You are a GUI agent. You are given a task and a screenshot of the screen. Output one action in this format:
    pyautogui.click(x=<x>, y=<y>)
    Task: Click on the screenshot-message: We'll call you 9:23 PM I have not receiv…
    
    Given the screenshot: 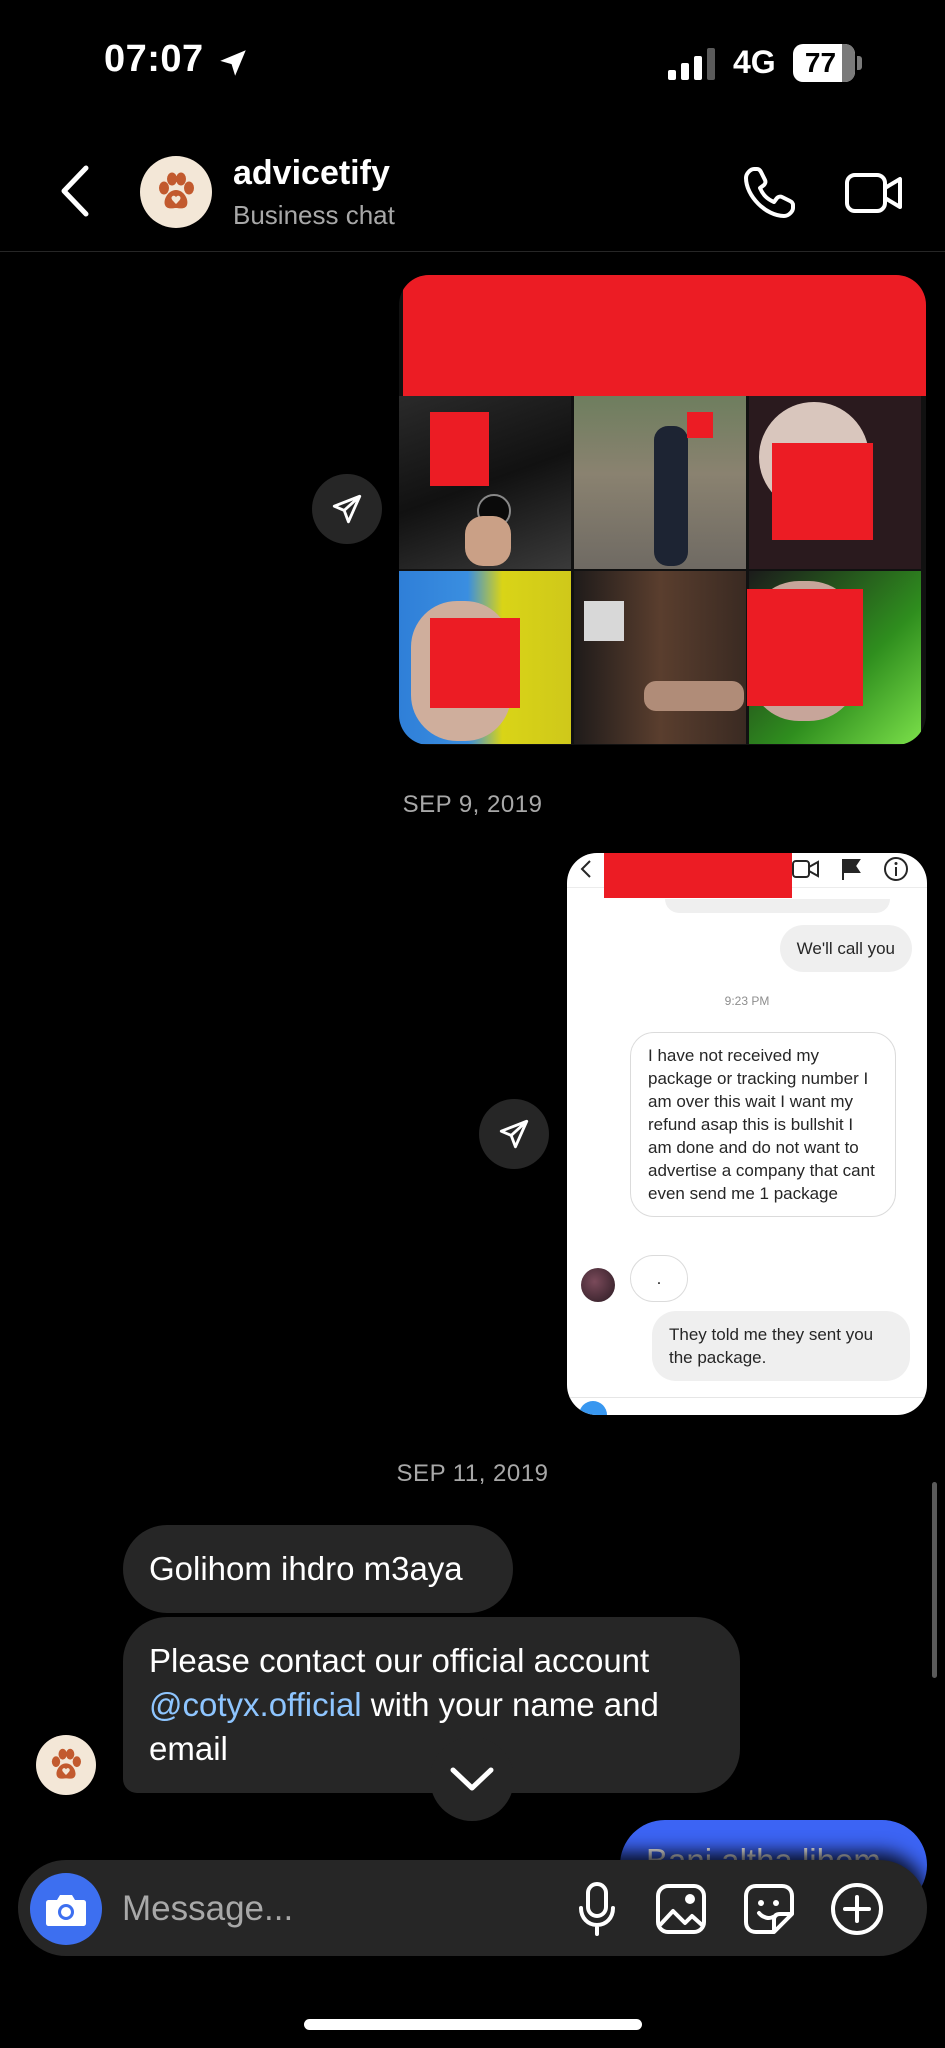 What is the action you would take?
    pyautogui.click(x=747, y=1134)
    